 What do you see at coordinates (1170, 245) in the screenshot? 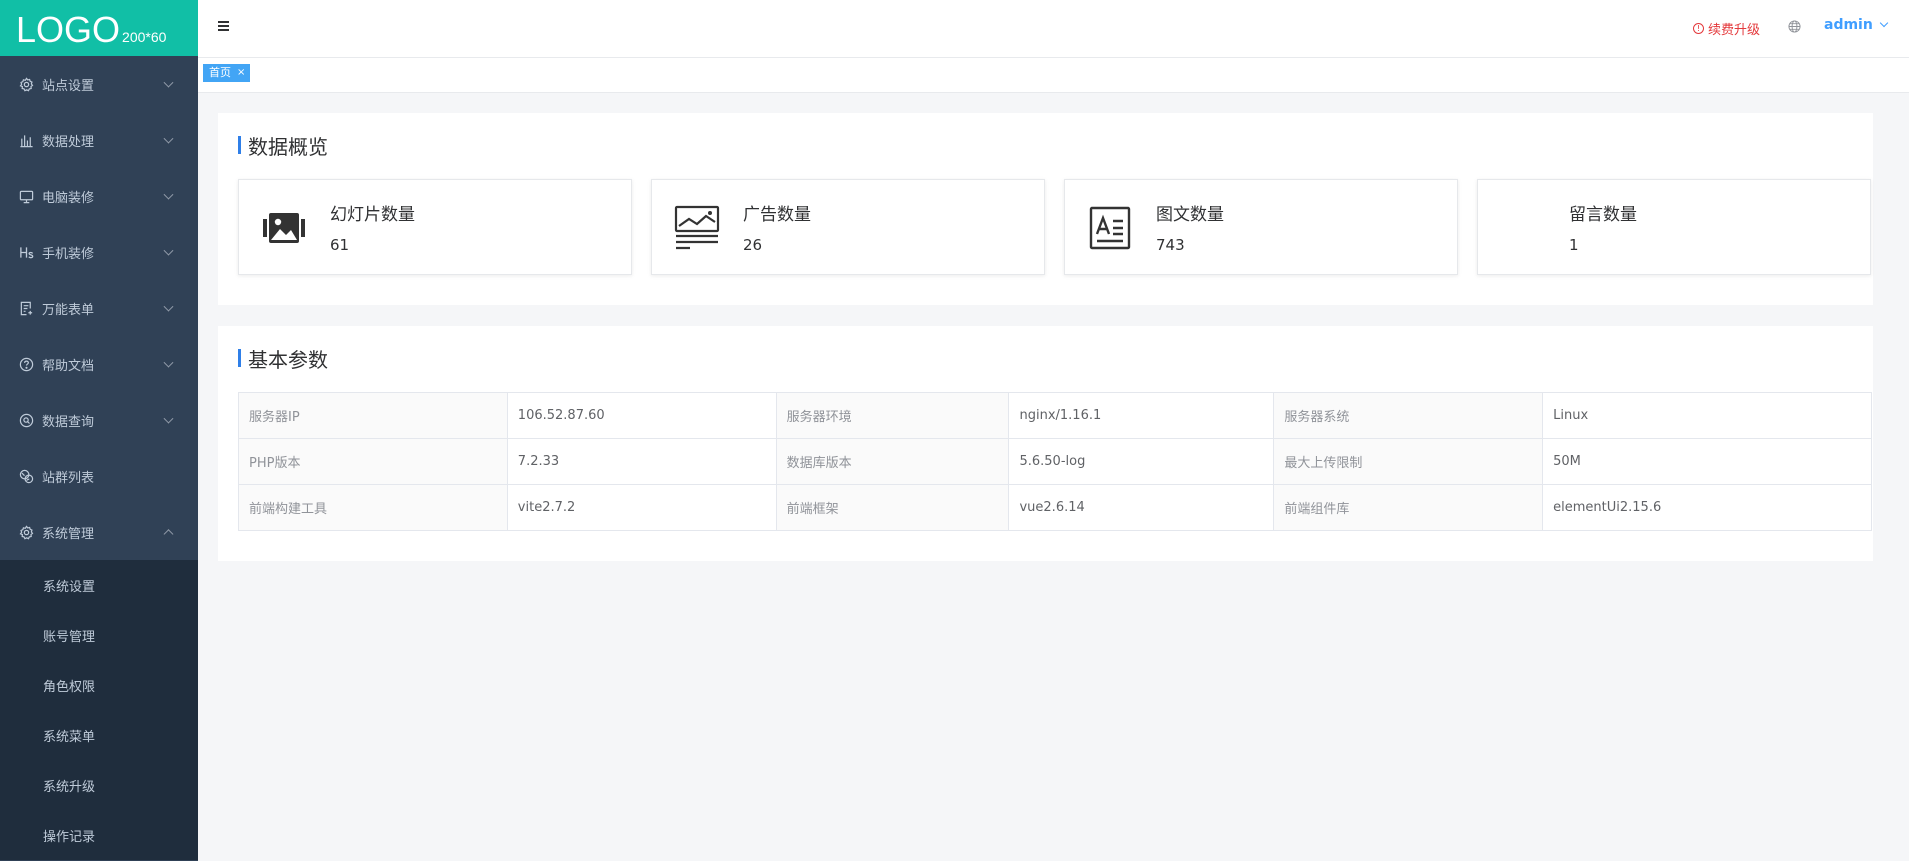
I see `stat-value: 743` at bounding box center [1170, 245].